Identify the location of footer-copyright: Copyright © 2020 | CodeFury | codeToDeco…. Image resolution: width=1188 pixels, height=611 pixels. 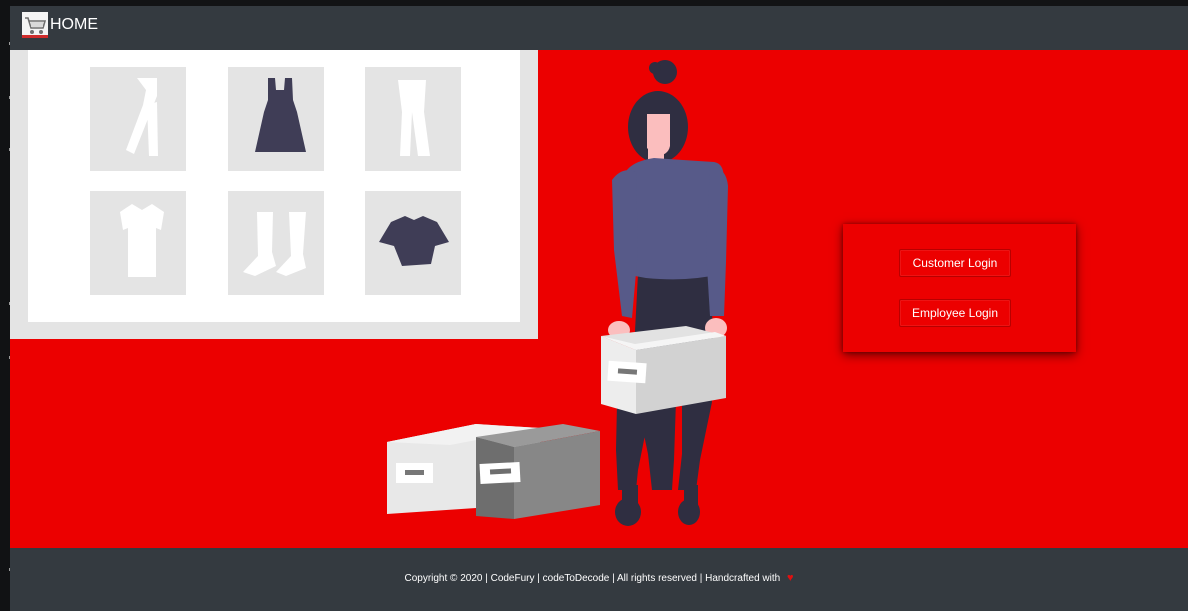
(599, 578).